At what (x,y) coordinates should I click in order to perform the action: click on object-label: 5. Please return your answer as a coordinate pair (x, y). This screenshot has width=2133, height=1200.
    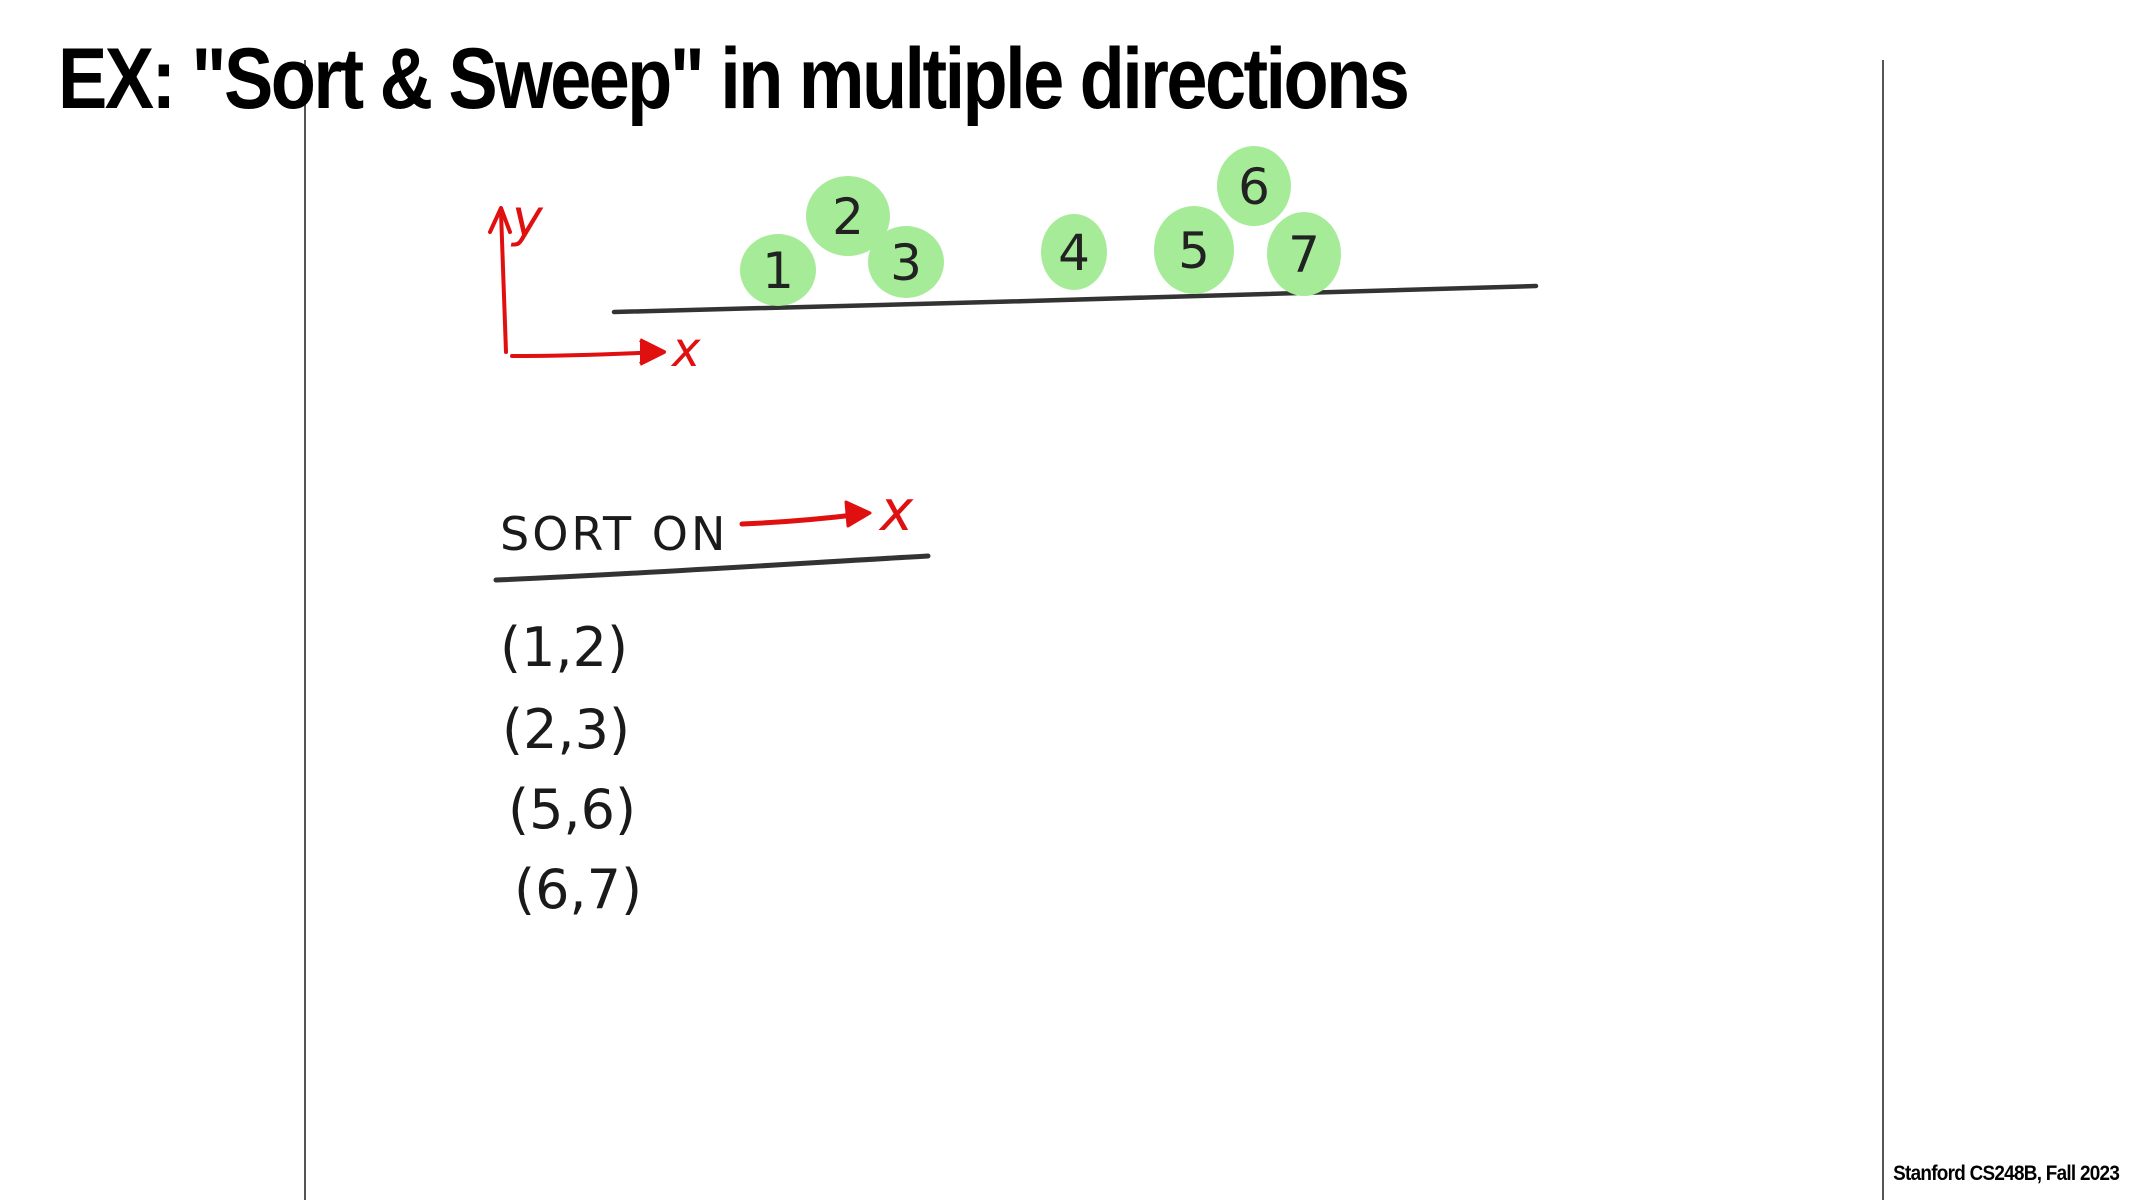
    Looking at the image, I should click on (1194, 251).